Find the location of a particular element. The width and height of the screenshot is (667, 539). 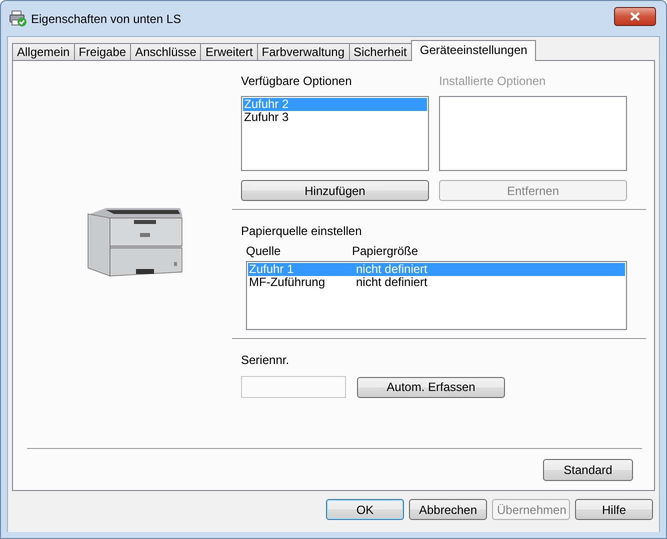

add-button: Hinzufügen is located at coordinates (335, 190).